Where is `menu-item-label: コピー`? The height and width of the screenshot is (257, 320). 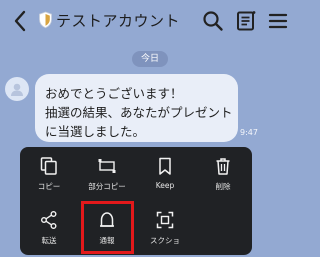
menu-item-label: コピー is located at coordinates (49, 186).